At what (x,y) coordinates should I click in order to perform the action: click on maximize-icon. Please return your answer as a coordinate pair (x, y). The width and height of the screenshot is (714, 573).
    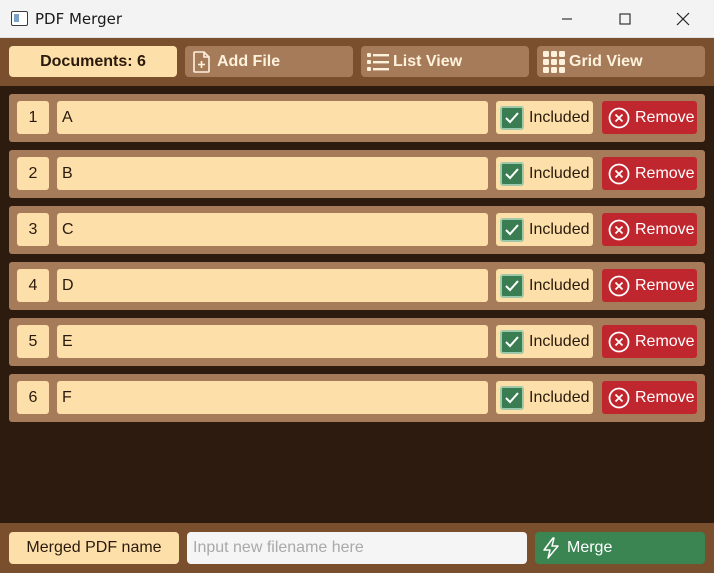
    Looking at the image, I should click on (625, 19).